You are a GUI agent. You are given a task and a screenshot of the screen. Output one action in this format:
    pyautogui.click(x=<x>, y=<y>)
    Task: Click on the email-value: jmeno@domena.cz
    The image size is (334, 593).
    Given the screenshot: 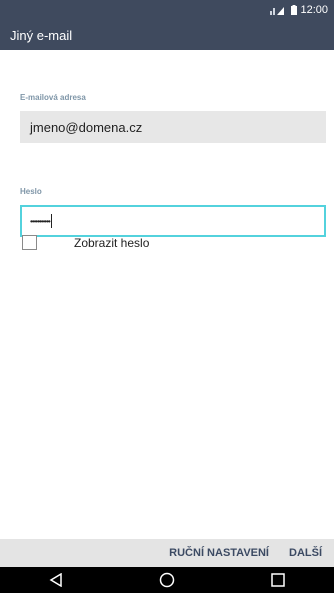 What is the action you would take?
    pyautogui.click(x=86, y=127)
    